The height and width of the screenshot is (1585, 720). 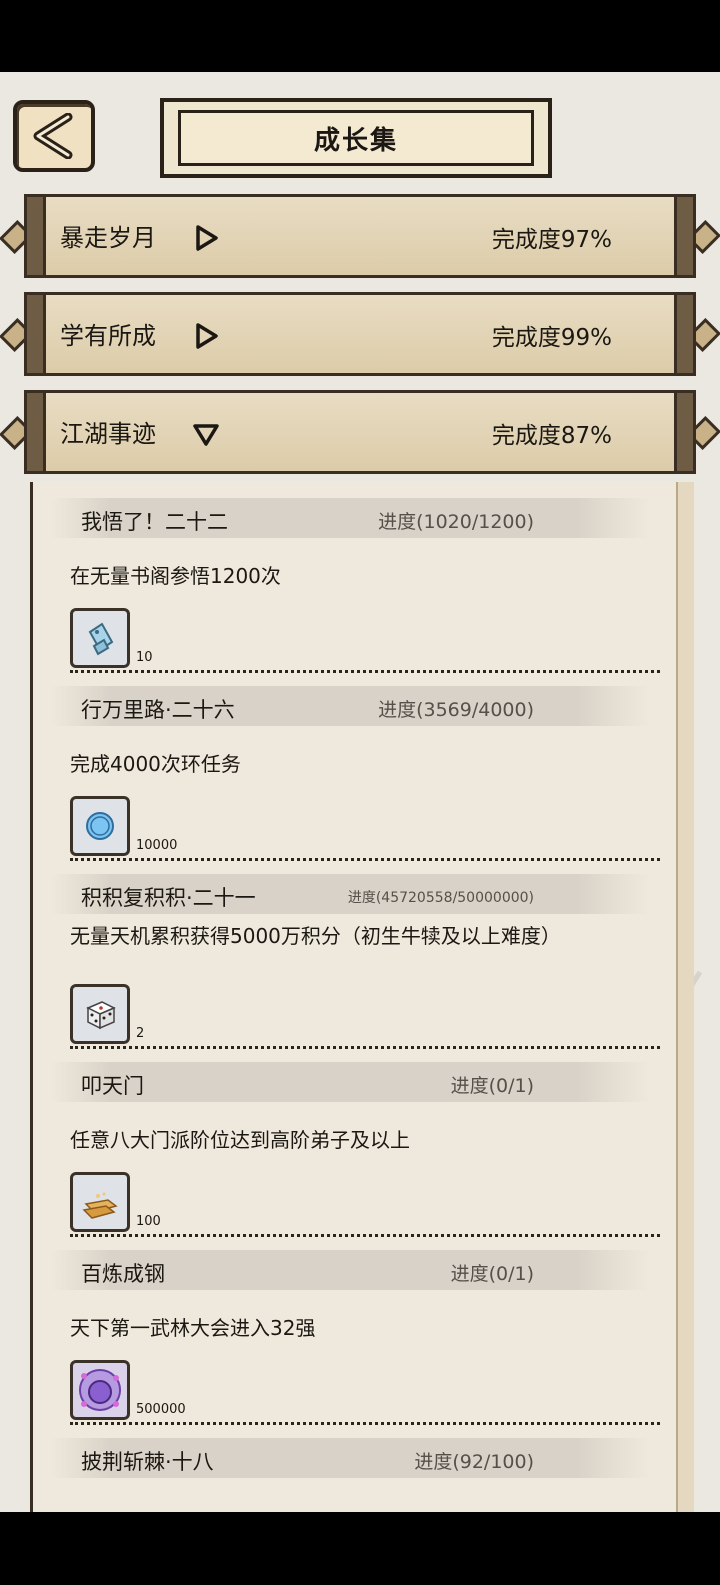 I want to click on achievement-name: 我悟了！二十二, so click(x=154, y=522).